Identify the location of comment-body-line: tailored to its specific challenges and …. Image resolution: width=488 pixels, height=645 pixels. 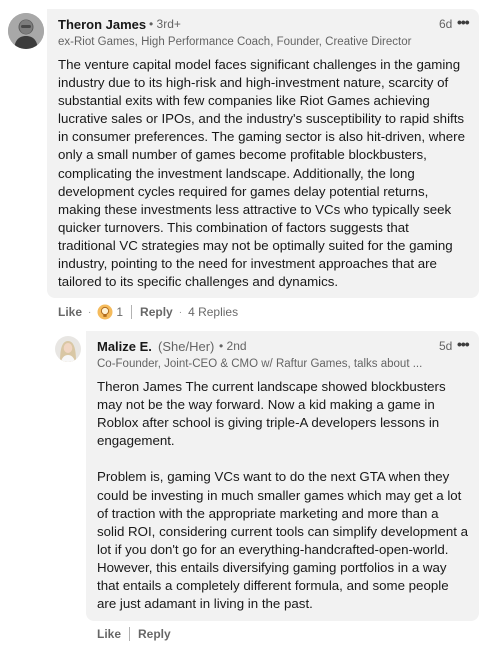
(198, 282).